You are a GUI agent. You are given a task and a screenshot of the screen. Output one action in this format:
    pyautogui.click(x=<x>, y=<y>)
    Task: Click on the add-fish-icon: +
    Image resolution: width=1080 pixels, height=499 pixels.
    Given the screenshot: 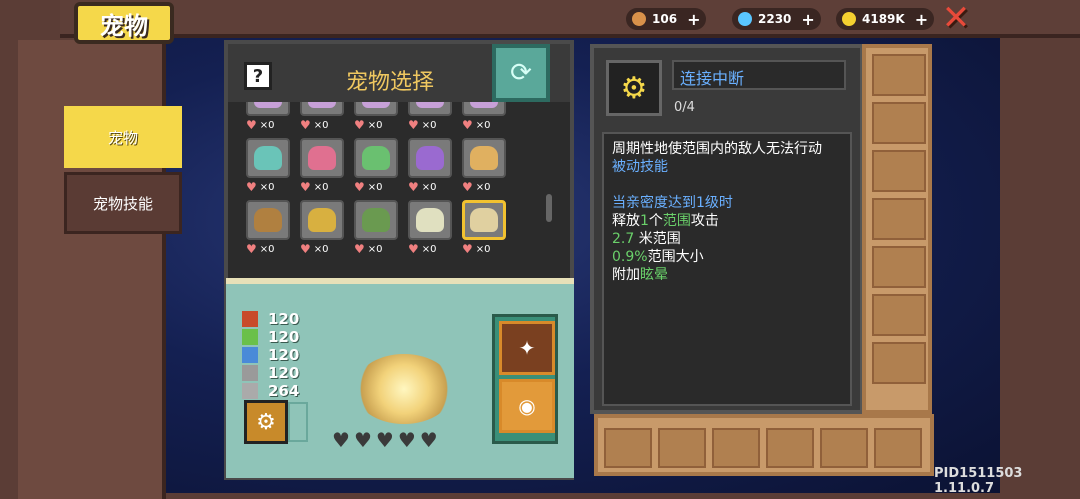 What is the action you would take?
    pyautogui.click(x=693, y=19)
    